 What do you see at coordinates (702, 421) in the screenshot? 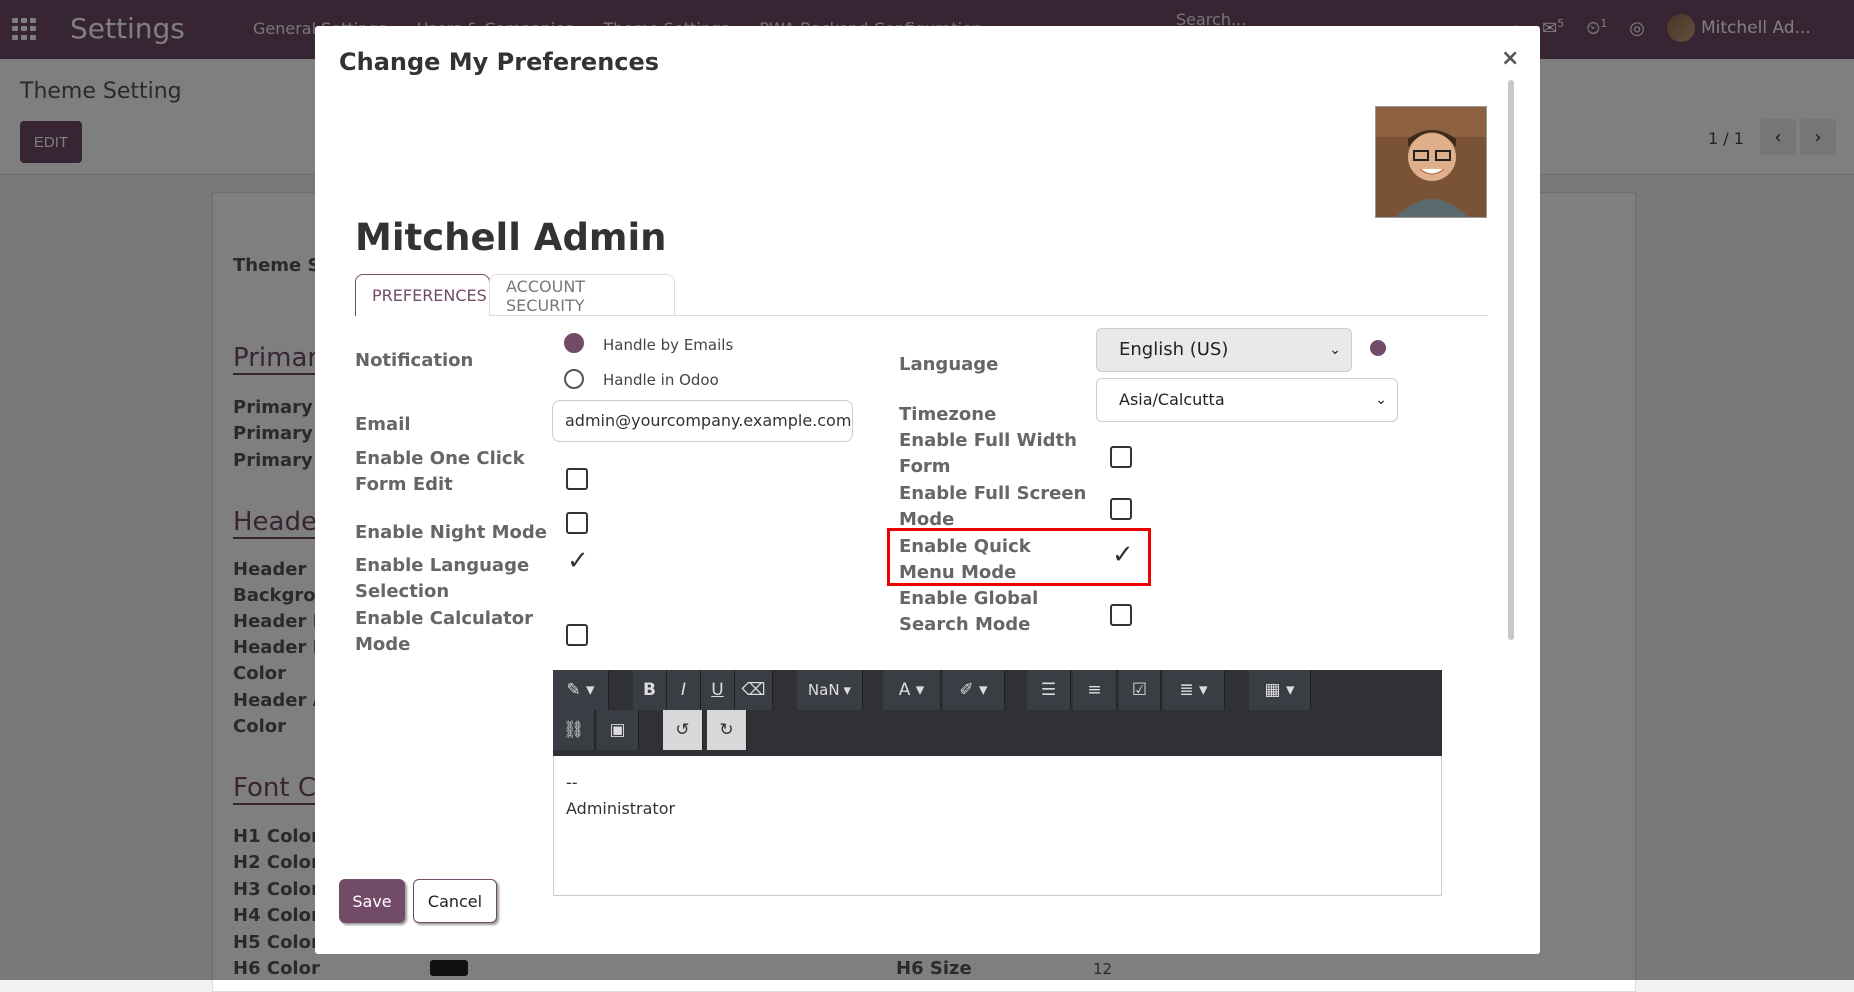
I see `email-field: admin@yourcompany.example.com` at bounding box center [702, 421].